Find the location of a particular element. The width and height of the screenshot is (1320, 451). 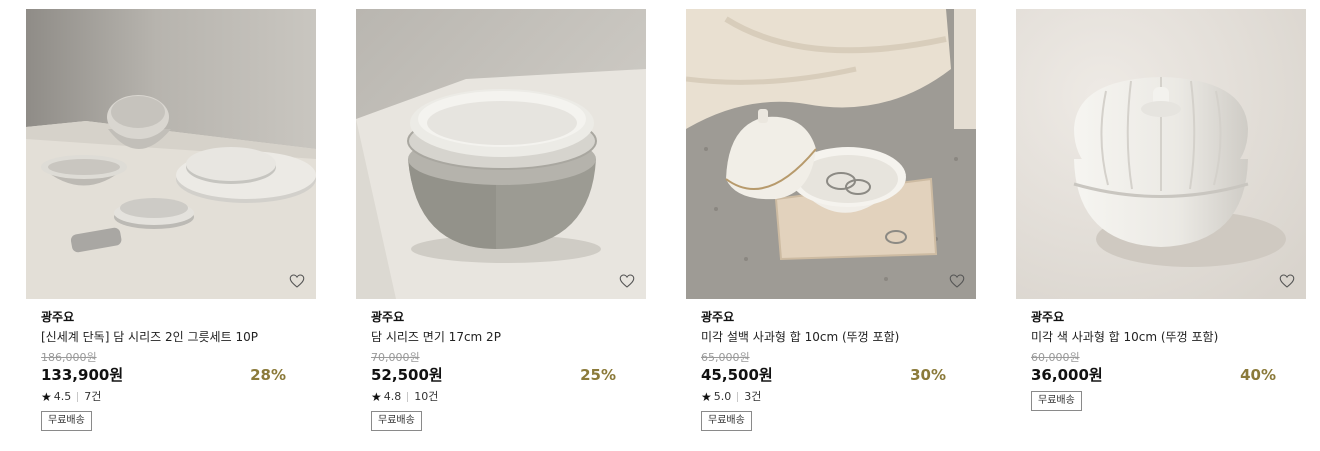

rating-score: 4.8 is located at coordinates (392, 396).